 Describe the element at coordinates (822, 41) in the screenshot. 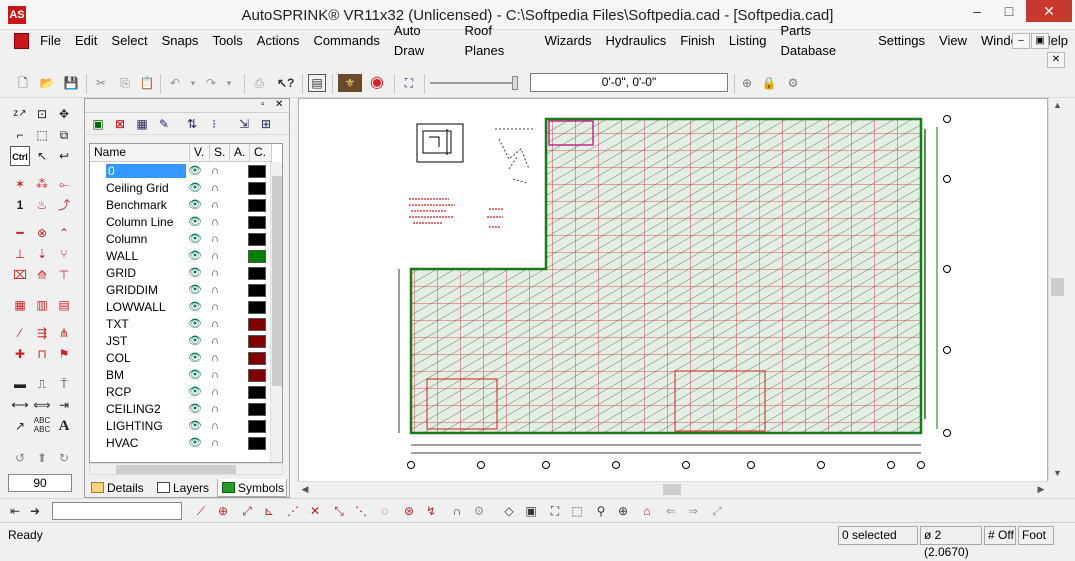

I see `menu-parts-database: Parts Database` at that location.